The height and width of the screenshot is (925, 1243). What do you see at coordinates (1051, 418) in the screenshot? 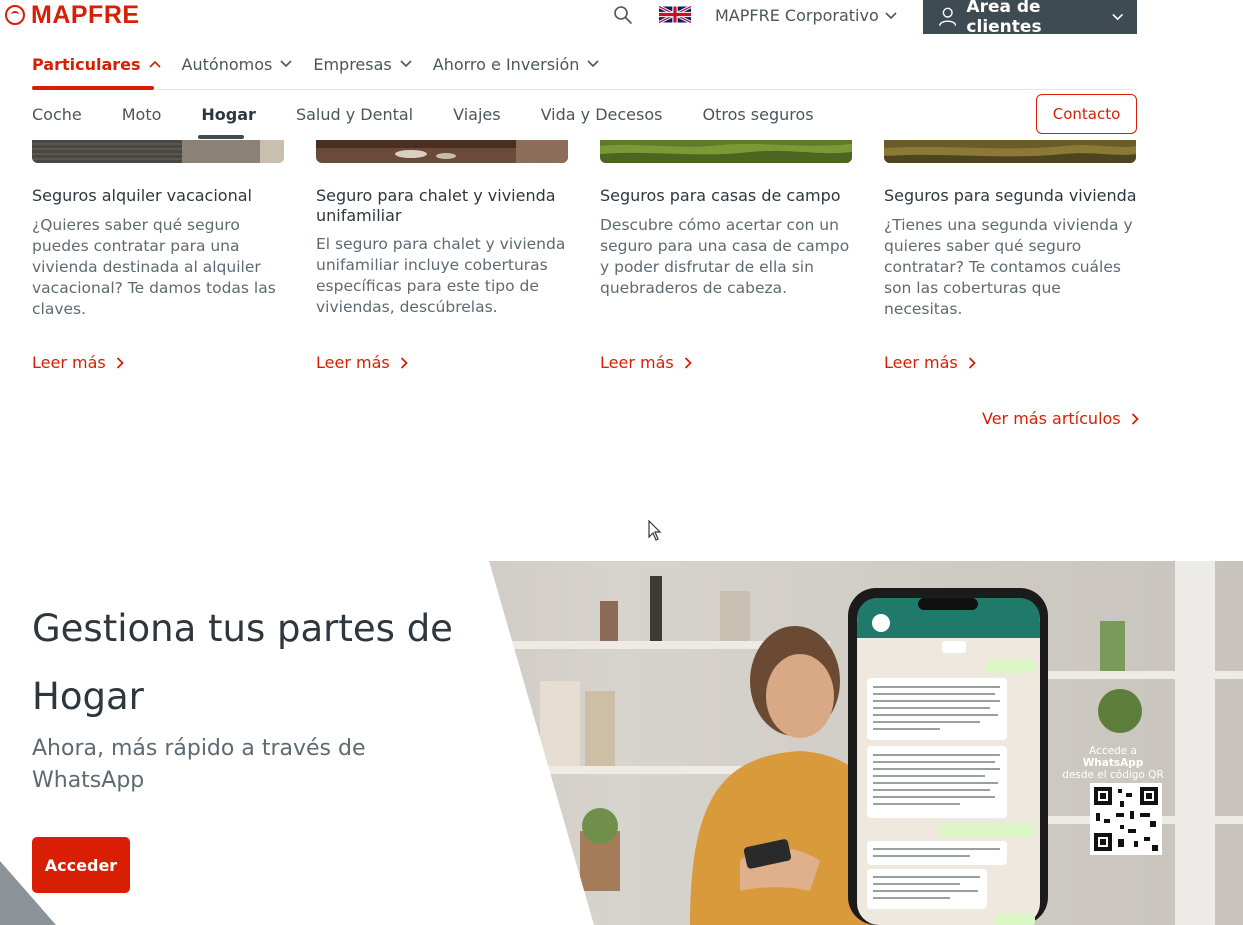
I see `more-articles-label: Ver más artículos` at bounding box center [1051, 418].